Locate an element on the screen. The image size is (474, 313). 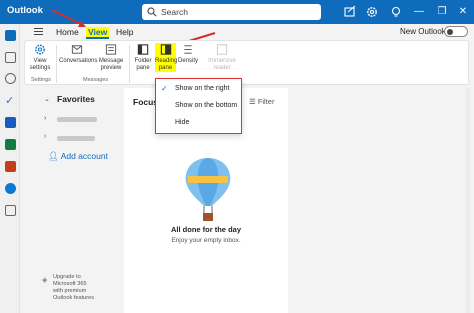
density-button: Density is located at coordinates (188, 54).